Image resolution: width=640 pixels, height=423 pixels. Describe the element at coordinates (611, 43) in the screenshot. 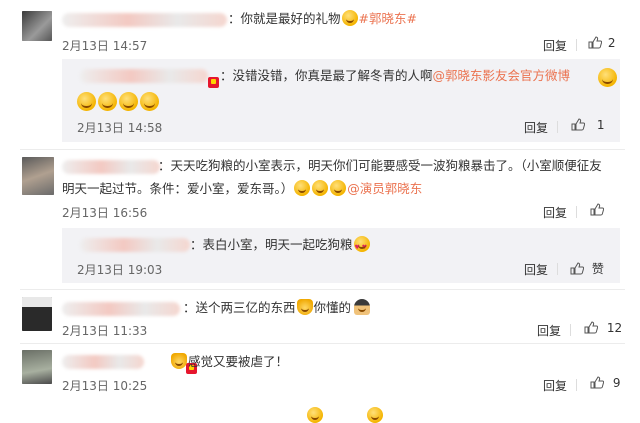

I see `like-count: 2` at that location.